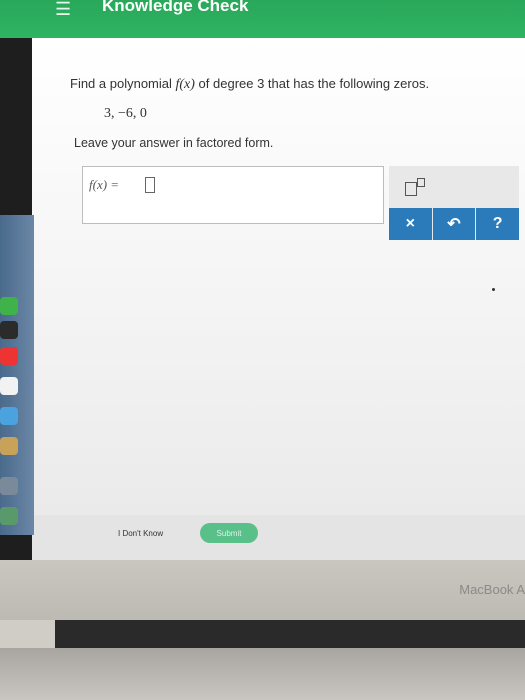 The height and width of the screenshot is (700, 525). What do you see at coordinates (492, 589) in the screenshot?
I see `device-brand: MacBook A` at bounding box center [492, 589].